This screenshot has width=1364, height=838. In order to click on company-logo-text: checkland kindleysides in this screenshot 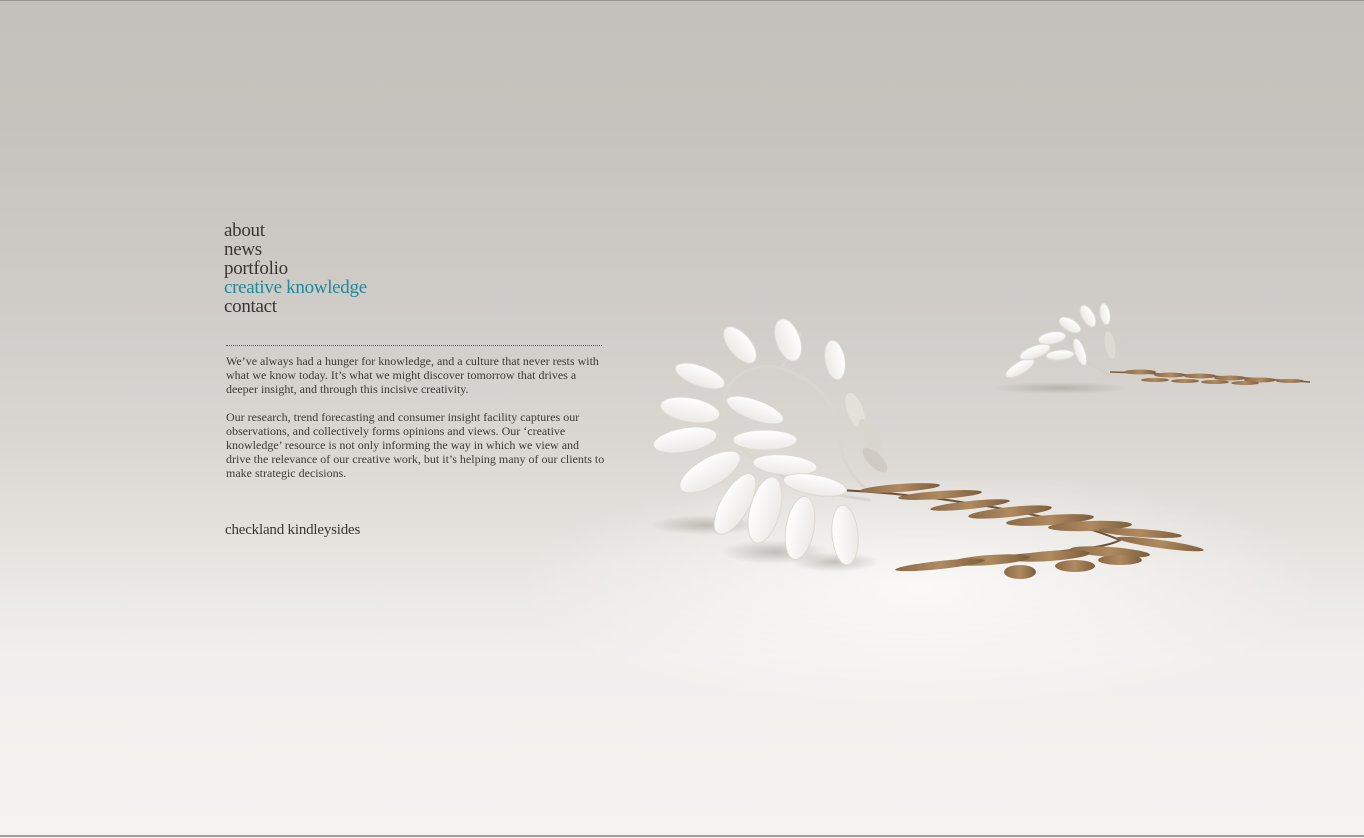, I will do `click(292, 530)`.